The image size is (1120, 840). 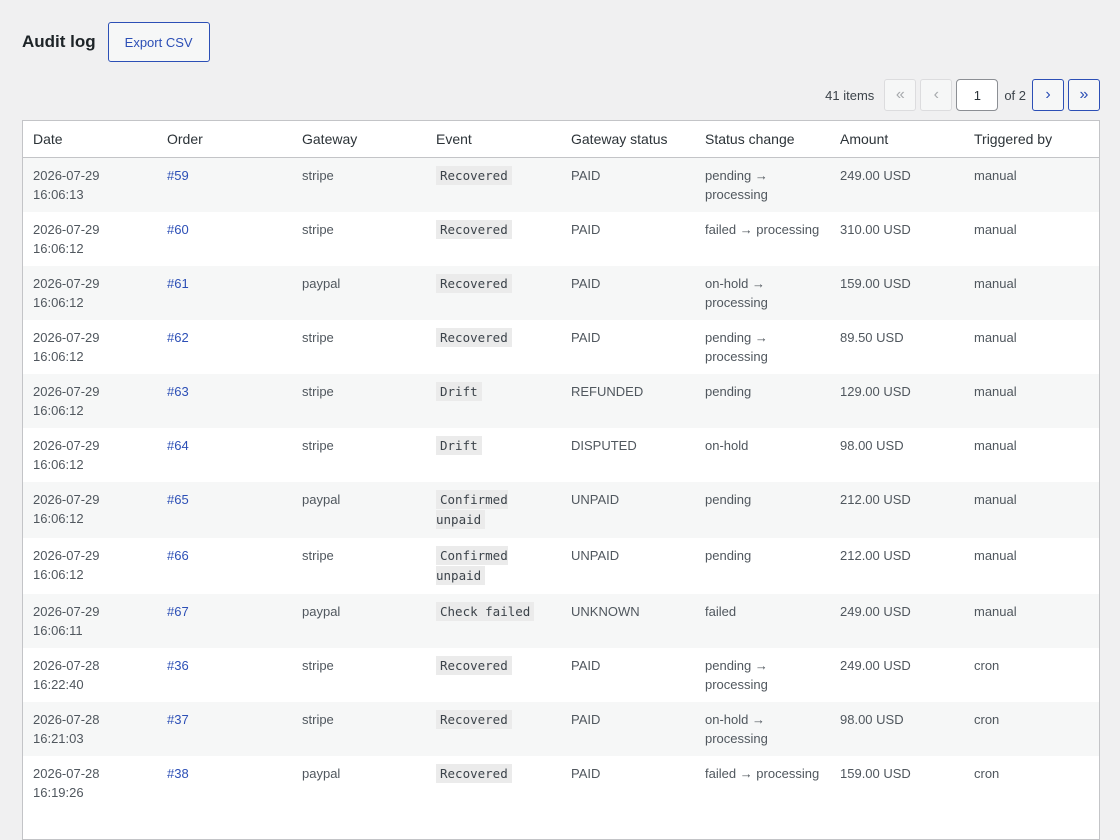 I want to click on column-header-gateway-status: Gateway status, so click(x=628, y=139).